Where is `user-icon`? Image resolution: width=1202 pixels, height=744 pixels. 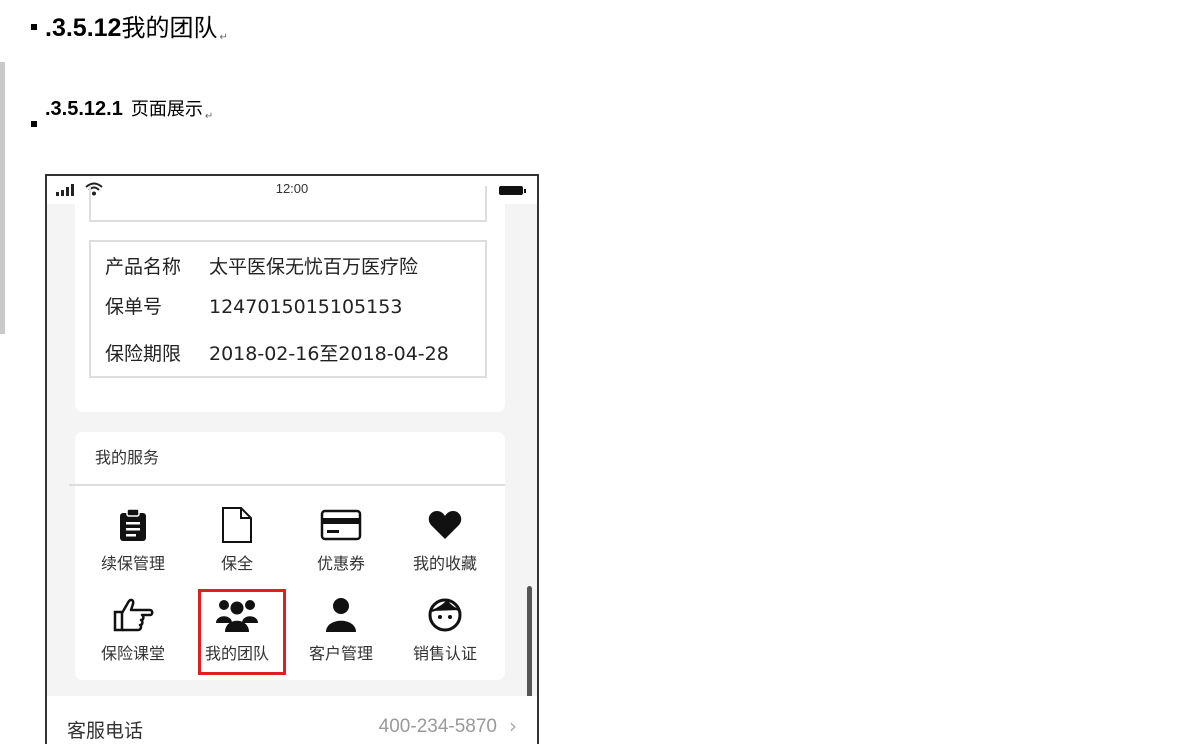
user-icon is located at coordinates (341, 615).